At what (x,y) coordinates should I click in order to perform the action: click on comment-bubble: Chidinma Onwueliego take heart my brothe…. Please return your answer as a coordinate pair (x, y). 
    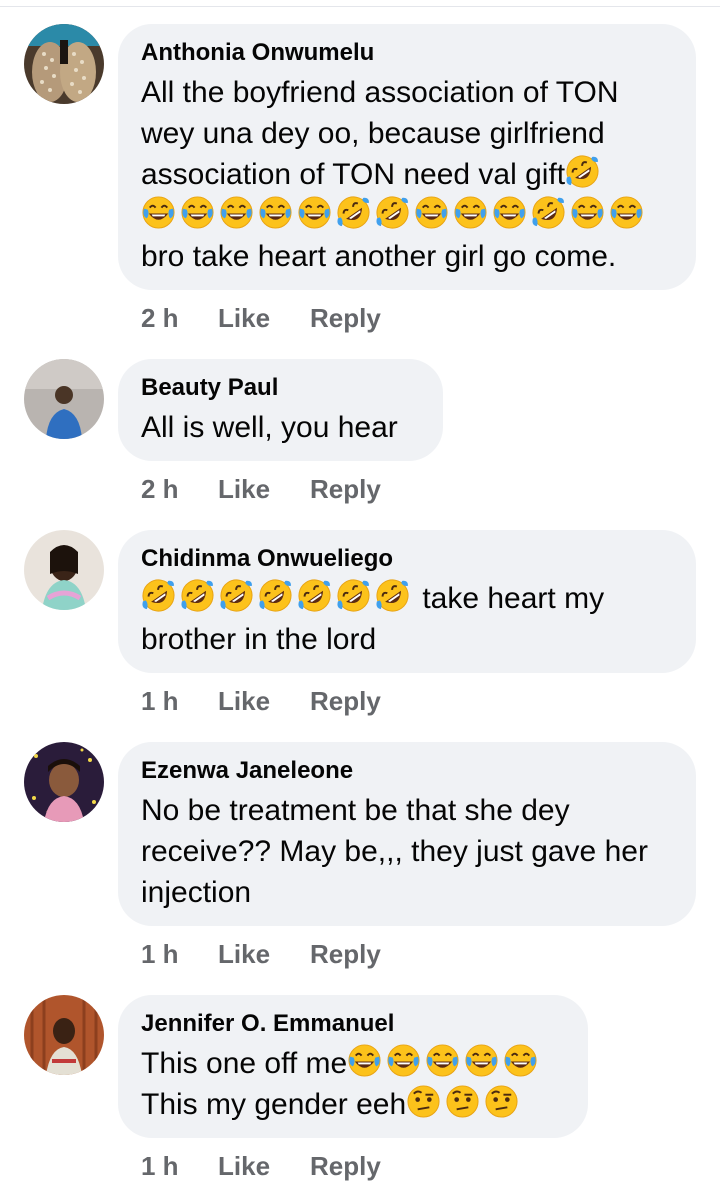
    Looking at the image, I should click on (407, 601).